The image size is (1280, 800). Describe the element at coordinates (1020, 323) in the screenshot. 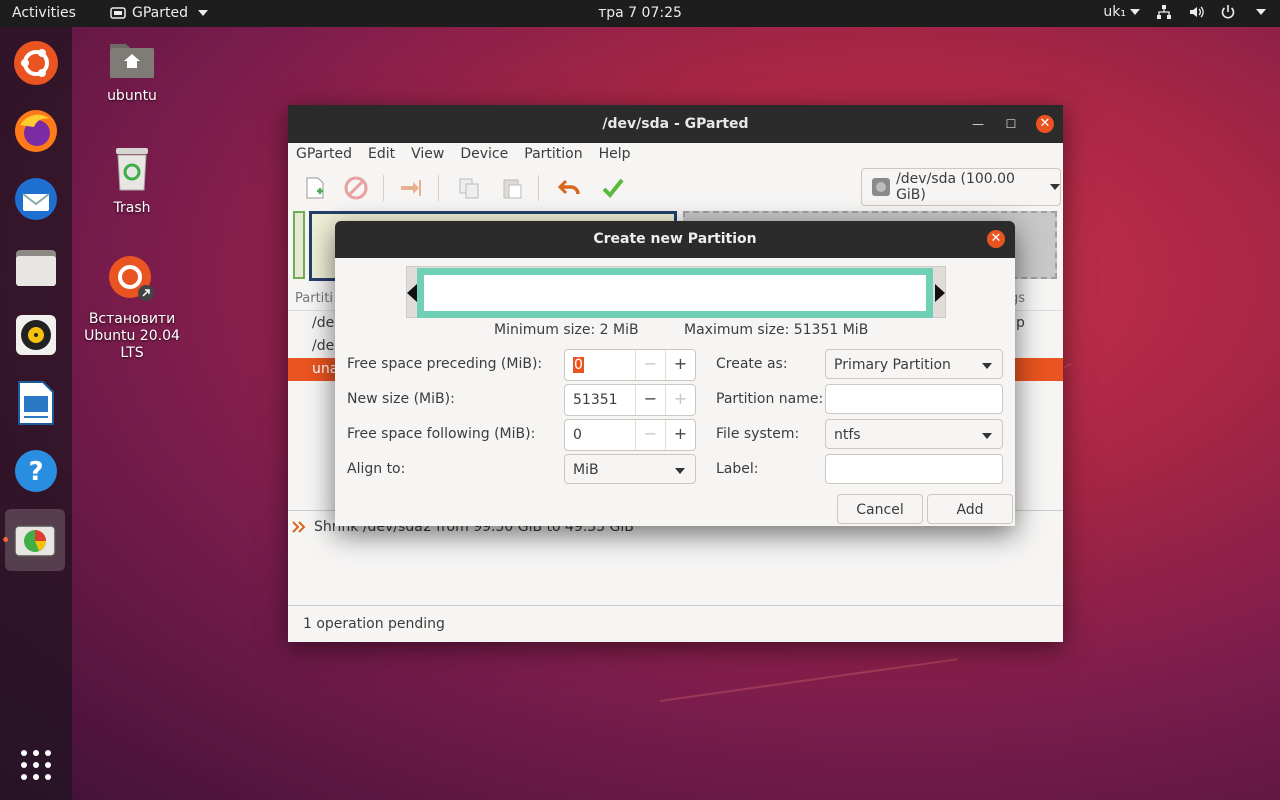

I see `partition-flags: p` at that location.